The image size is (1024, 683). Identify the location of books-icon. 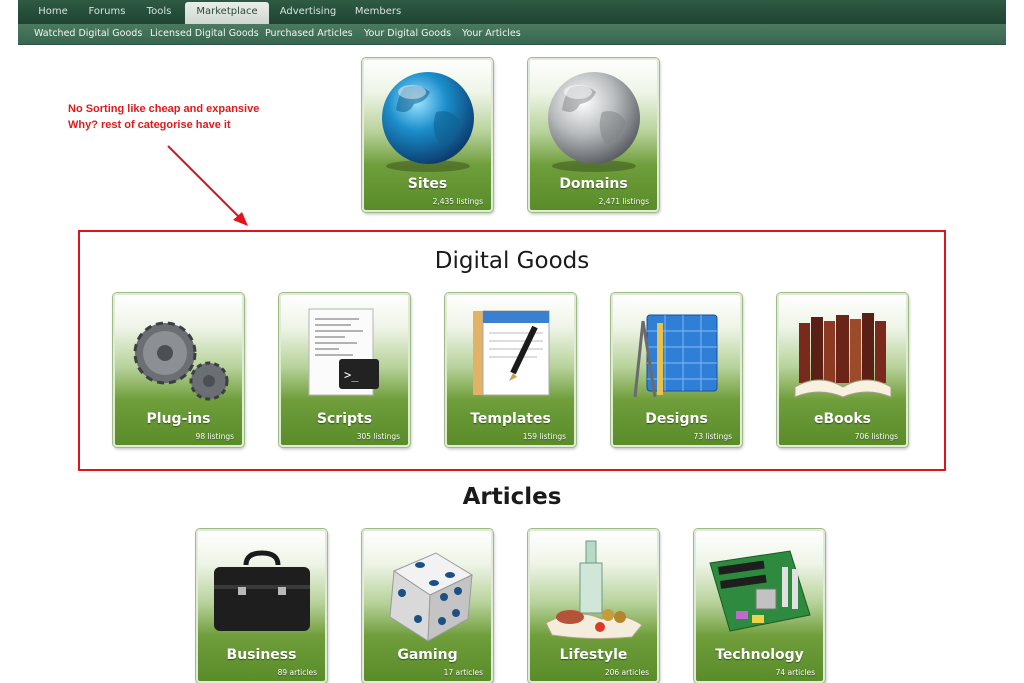
(843, 355).